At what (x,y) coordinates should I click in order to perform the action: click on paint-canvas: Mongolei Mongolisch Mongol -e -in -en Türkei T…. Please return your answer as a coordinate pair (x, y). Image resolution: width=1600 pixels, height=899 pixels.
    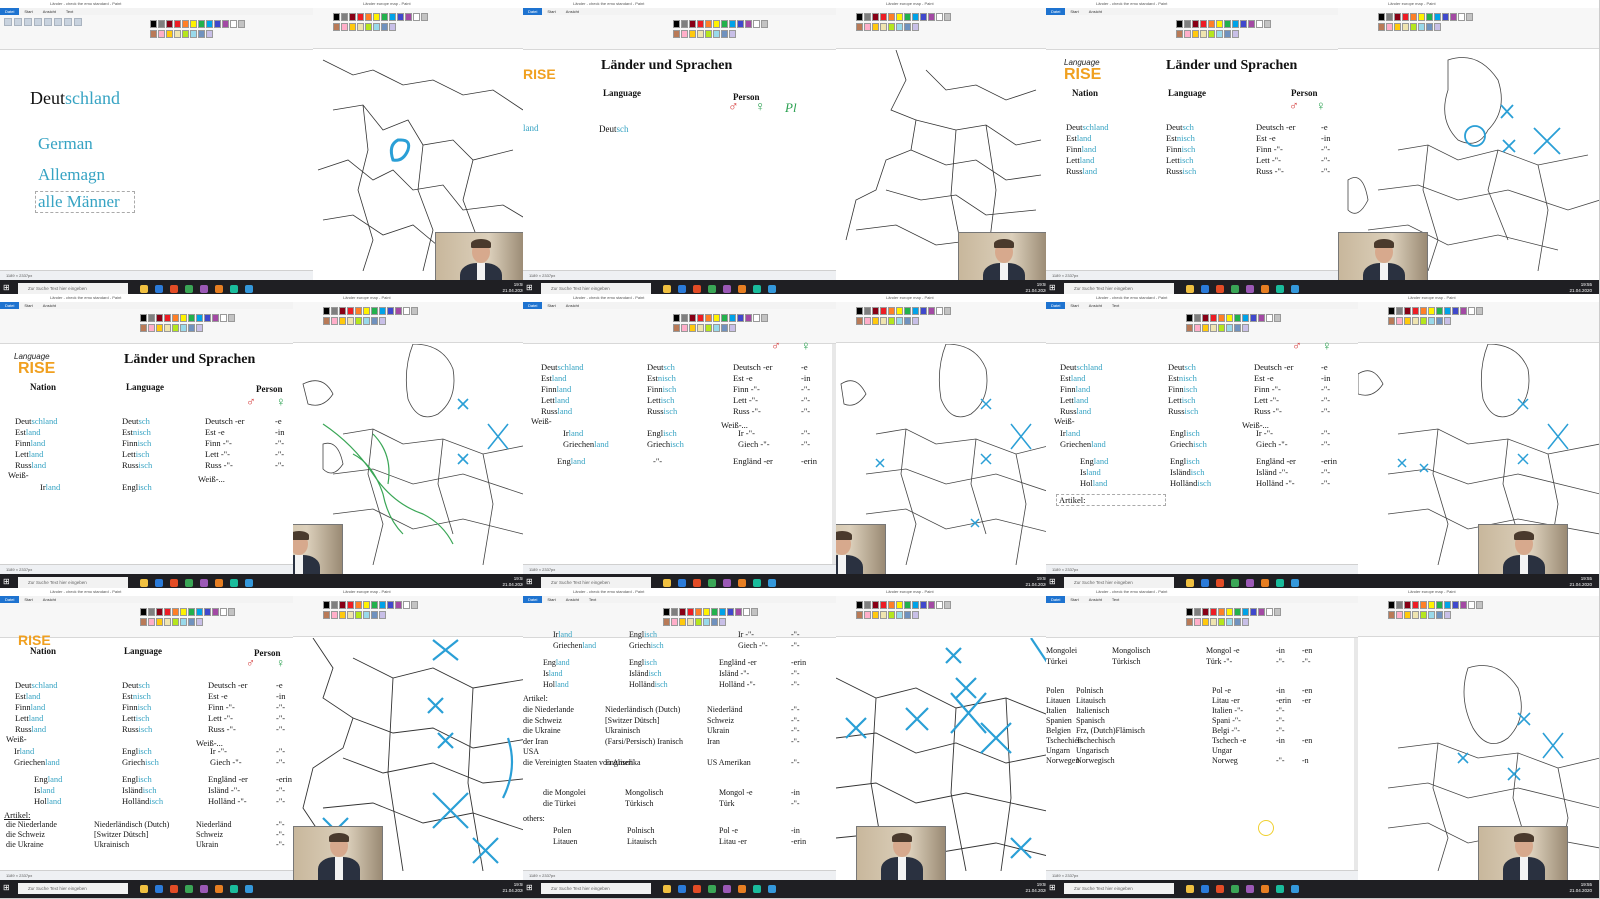
    Looking at the image, I should click on (1202, 754).